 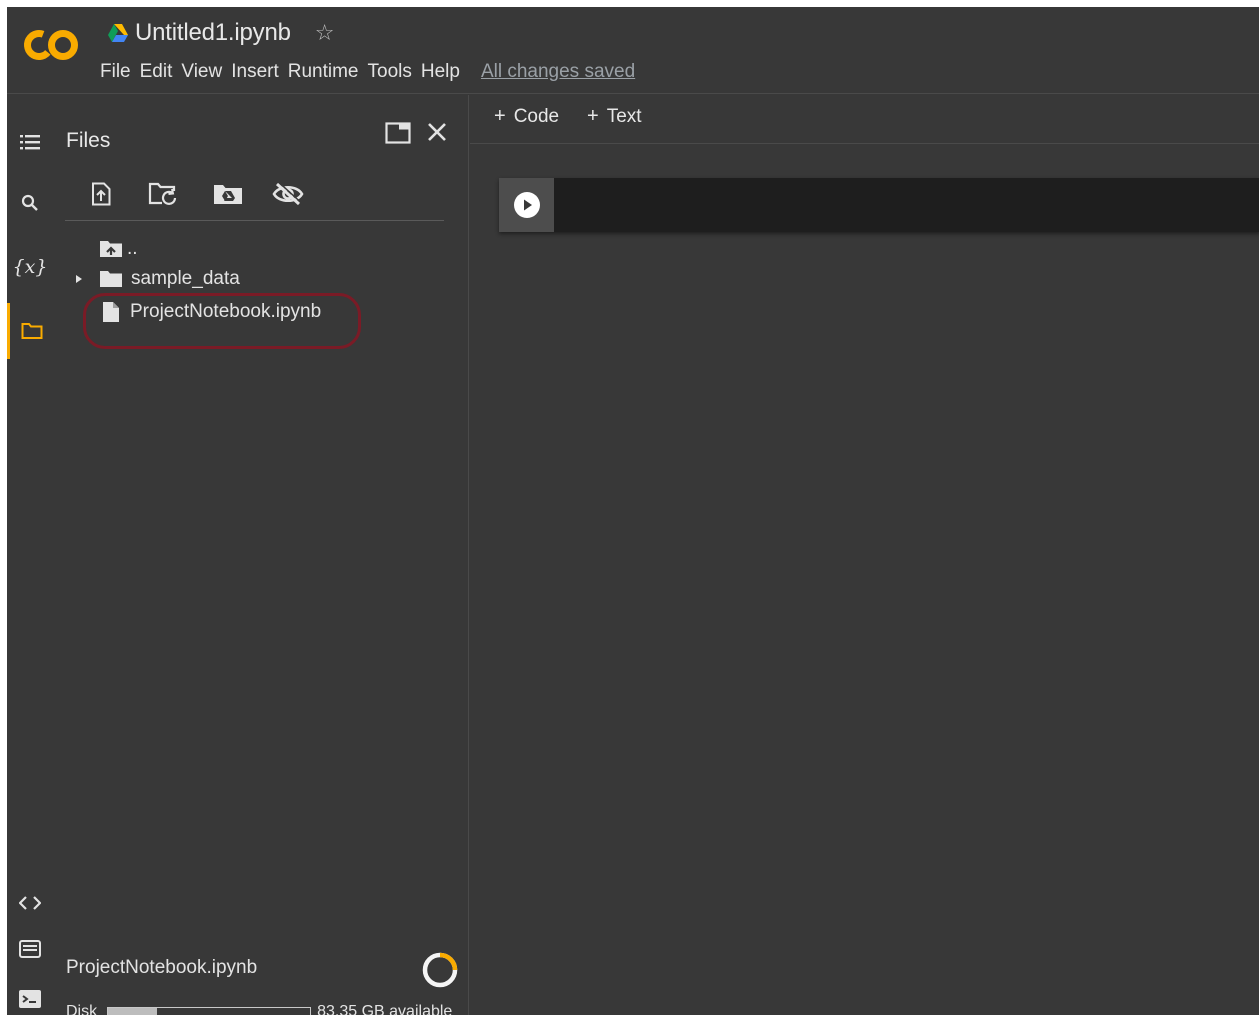 What do you see at coordinates (394, 72) in the screenshot?
I see `menu-tools: Tools` at bounding box center [394, 72].